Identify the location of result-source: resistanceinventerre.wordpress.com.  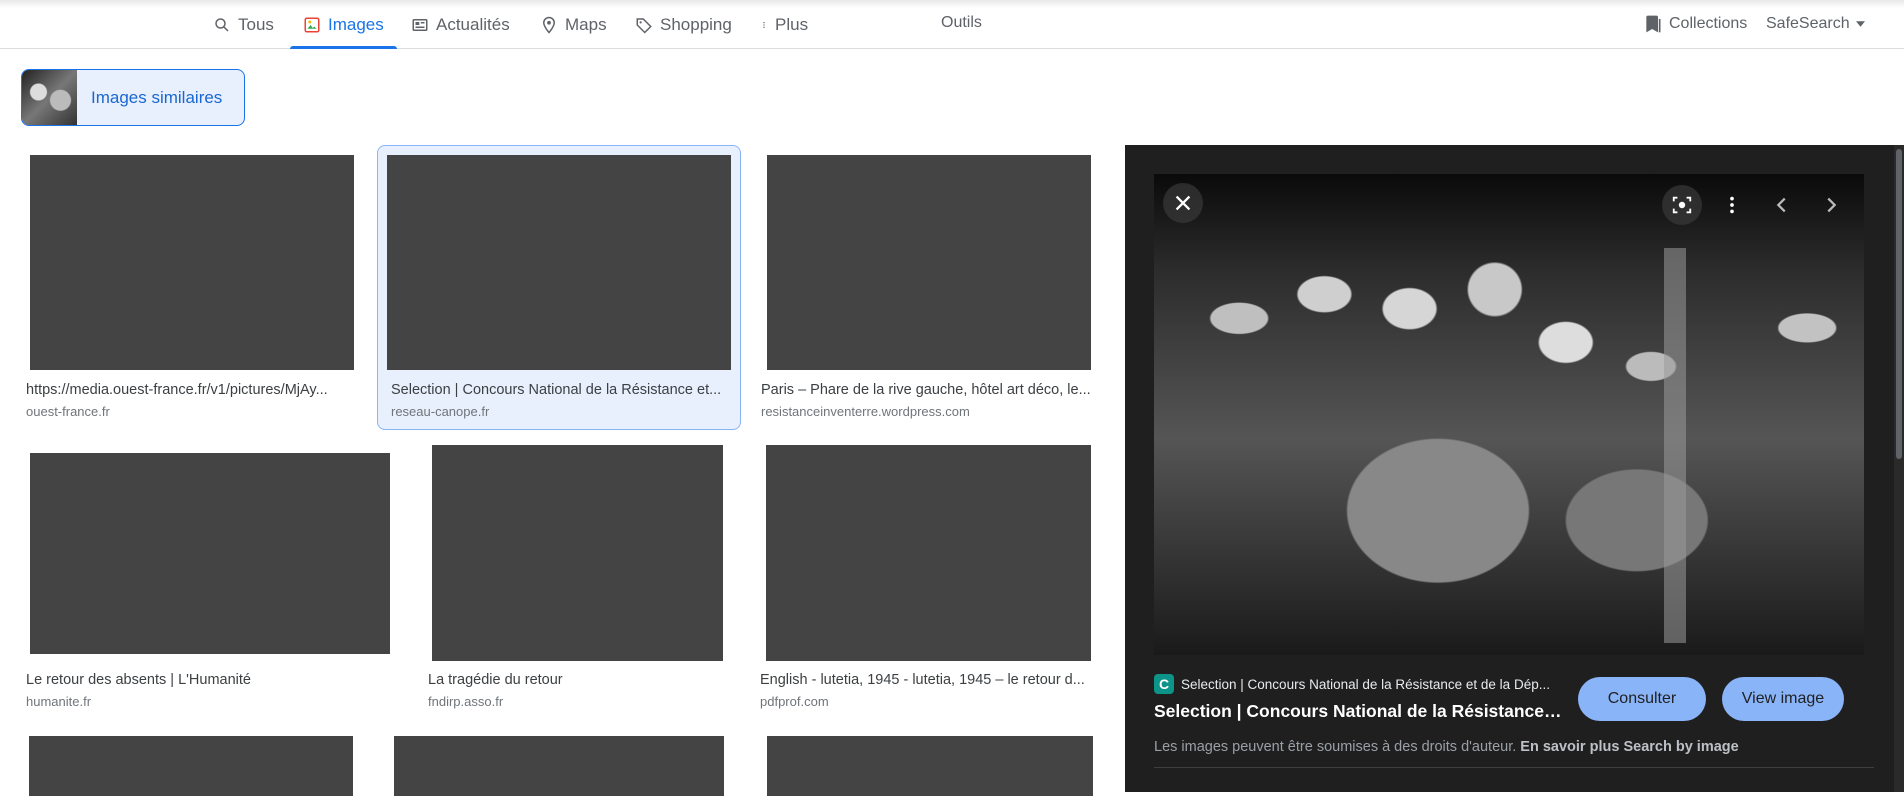
(865, 411).